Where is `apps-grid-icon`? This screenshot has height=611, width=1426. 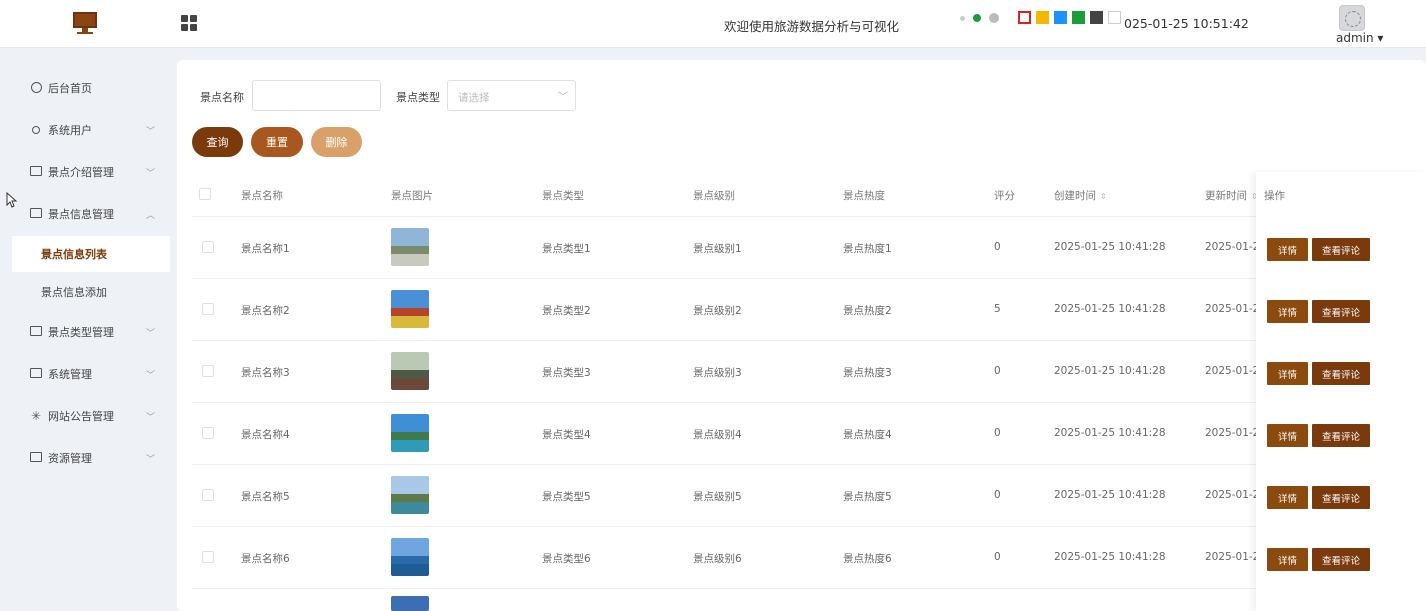
apps-grid-icon is located at coordinates (189, 23).